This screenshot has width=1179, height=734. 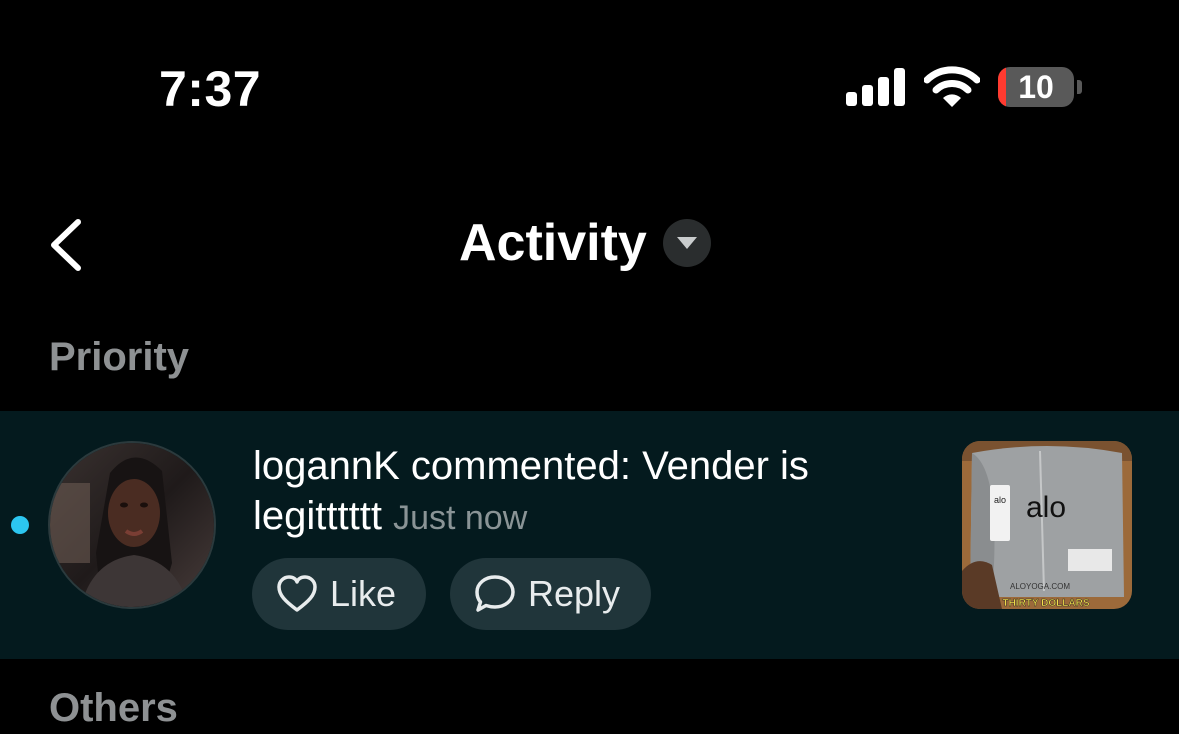 What do you see at coordinates (119, 357) in the screenshot?
I see `section-header-priority: Priority` at bounding box center [119, 357].